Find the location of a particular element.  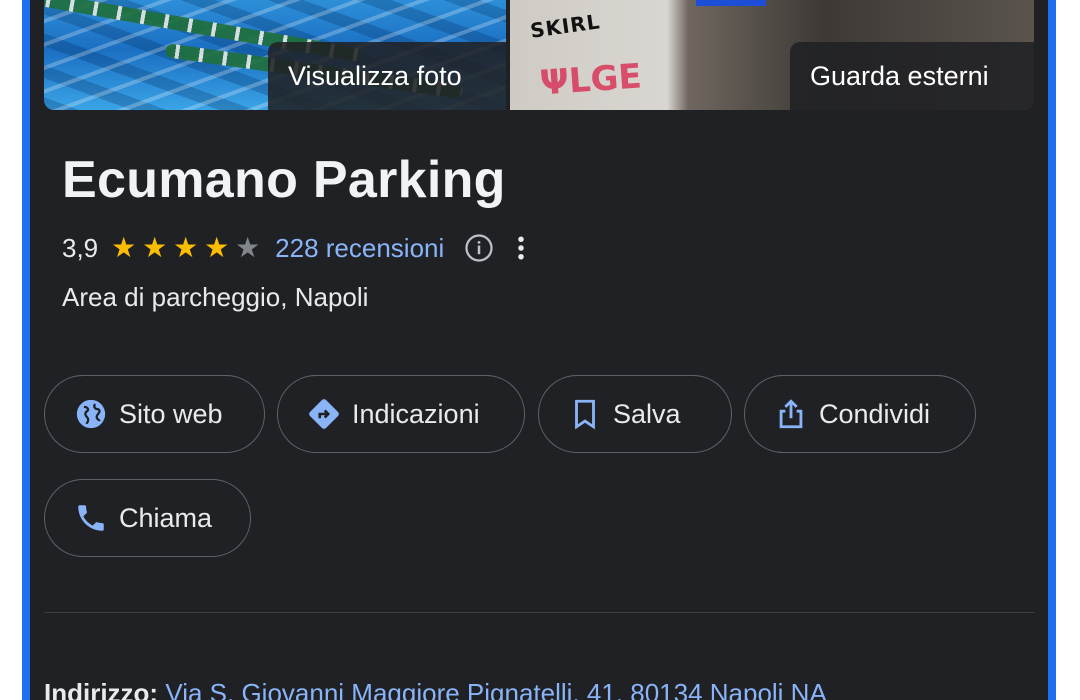

call-label: Chiama is located at coordinates (166, 517).